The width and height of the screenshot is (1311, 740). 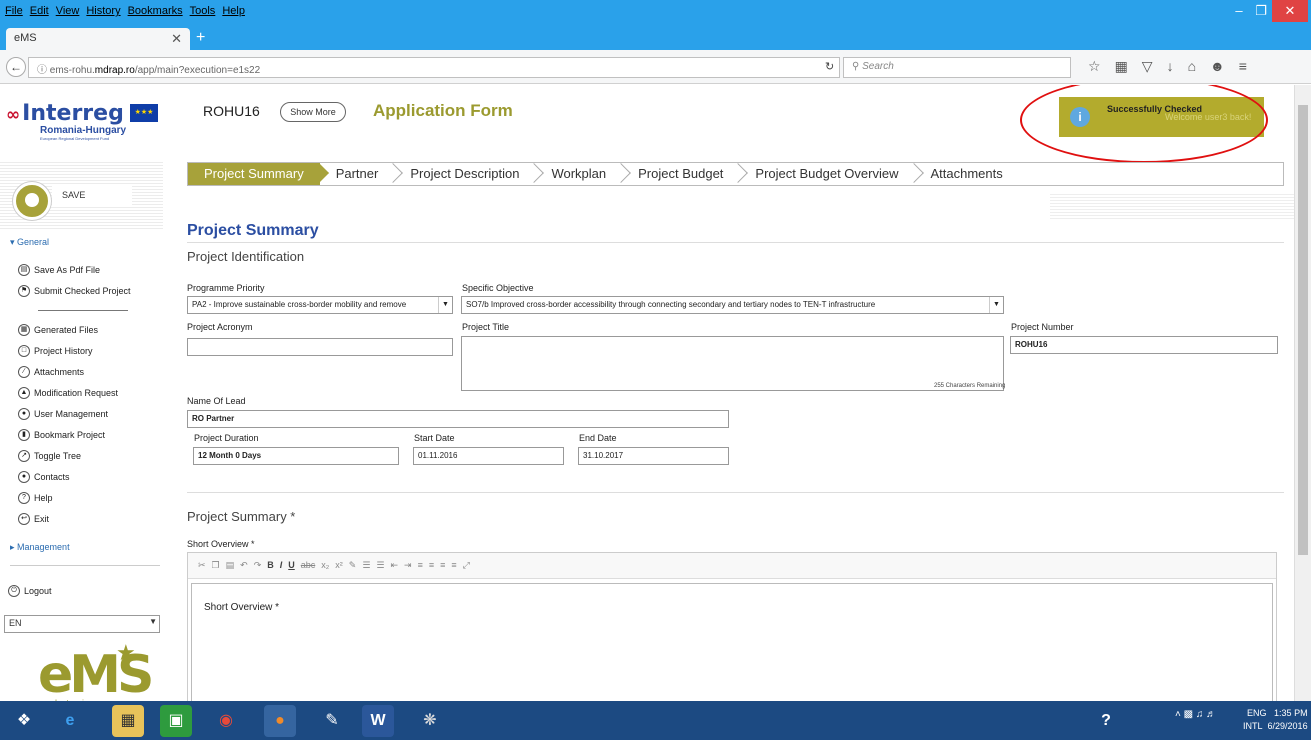 I want to click on sidebar-item-submit: ⚑ Submit Checked Project, so click(x=74, y=291).